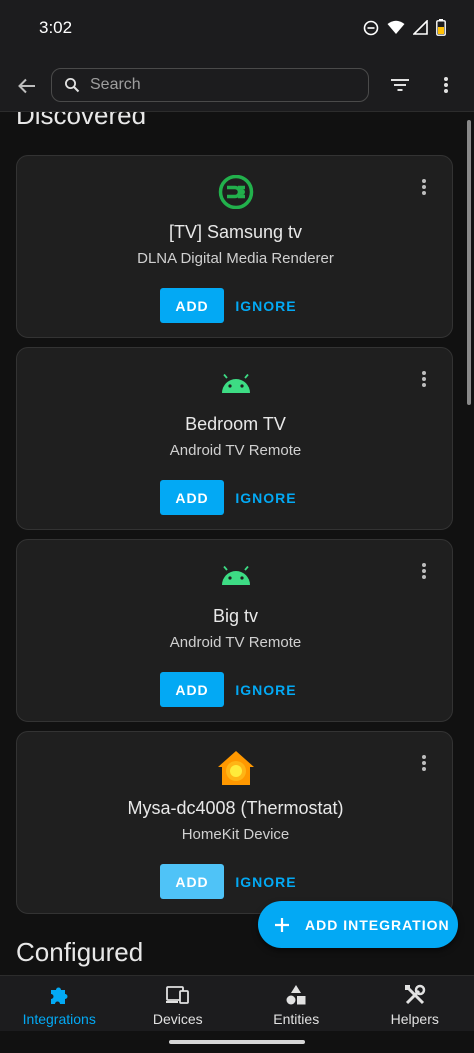 Image resolution: width=474 pixels, height=1053 pixels. I want to click on card-subtitle: HomeKit Device, so click(235, 834).